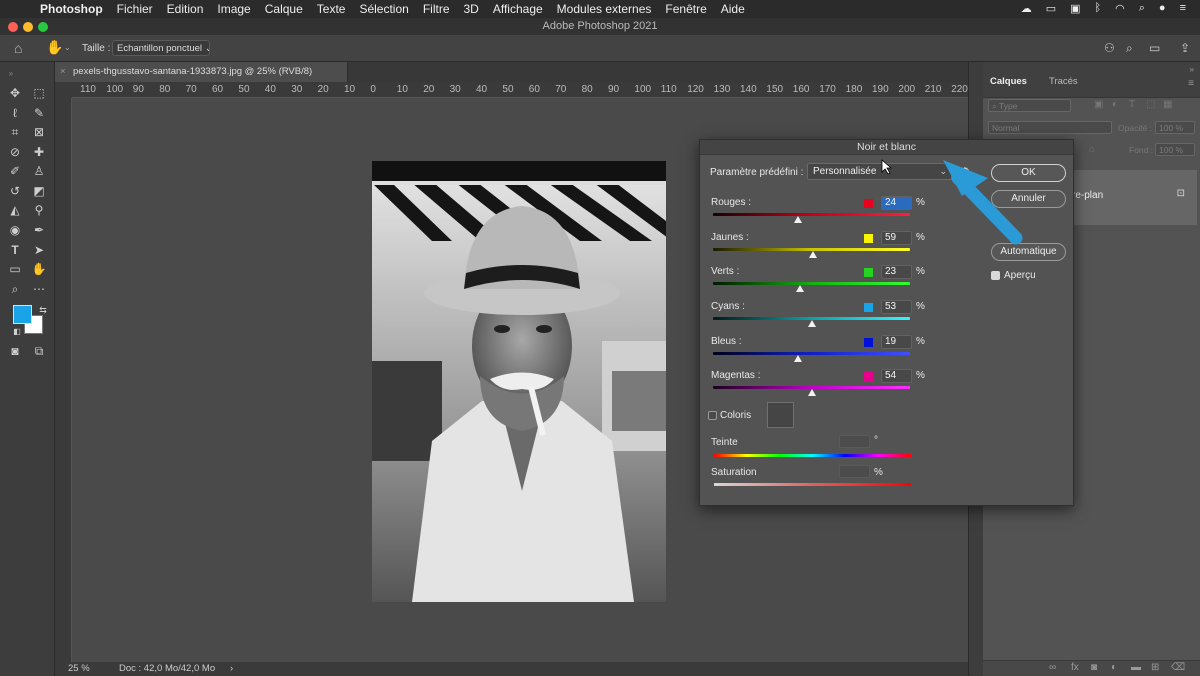 This screenshot has height=676, width=1200. Describe the element at coordinates (39, 113) in the screenshot. I see `quick-selection-tool-icon: ✎` at that location.